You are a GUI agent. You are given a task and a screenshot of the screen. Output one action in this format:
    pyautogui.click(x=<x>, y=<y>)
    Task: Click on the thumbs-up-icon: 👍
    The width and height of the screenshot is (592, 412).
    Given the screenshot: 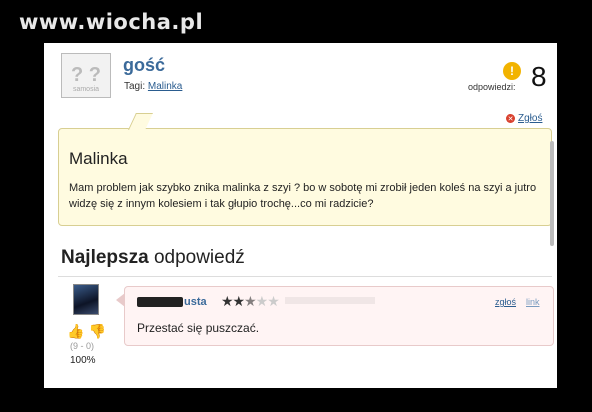 What is the action you would take?
    pyautogui.click(x=75, y=331)
    